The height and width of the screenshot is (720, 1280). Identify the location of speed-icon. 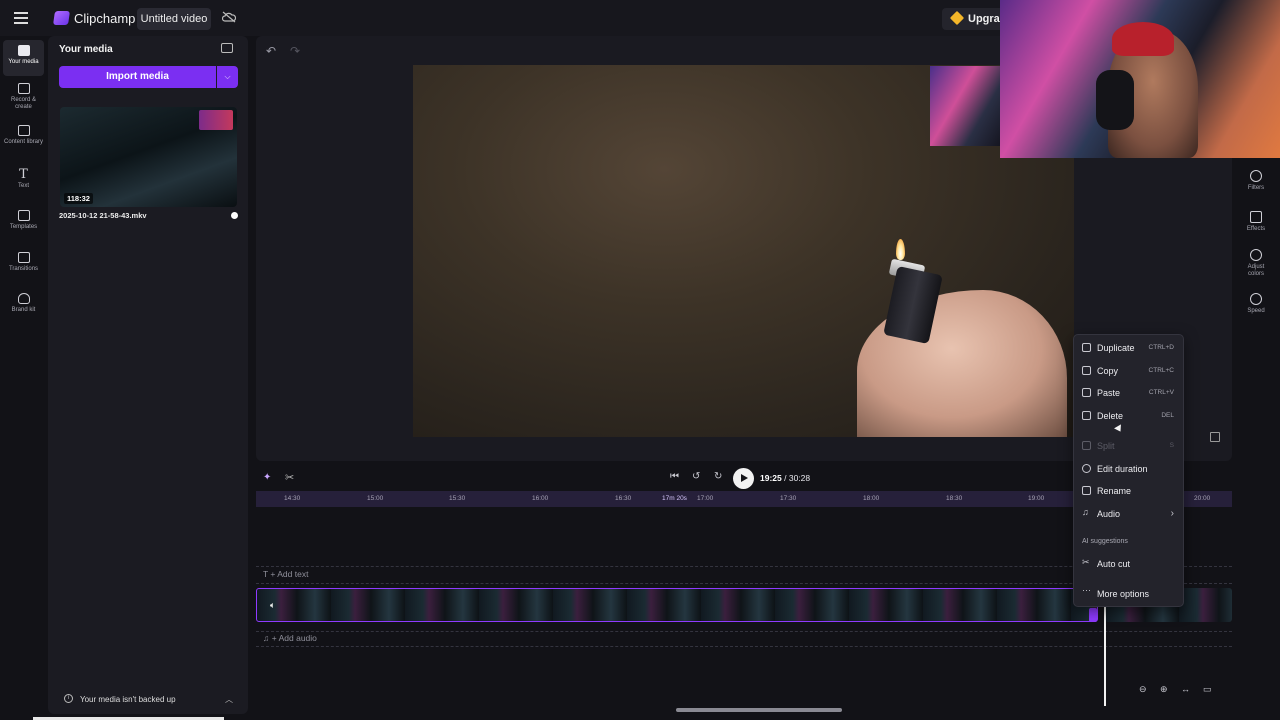
(1256, 299).